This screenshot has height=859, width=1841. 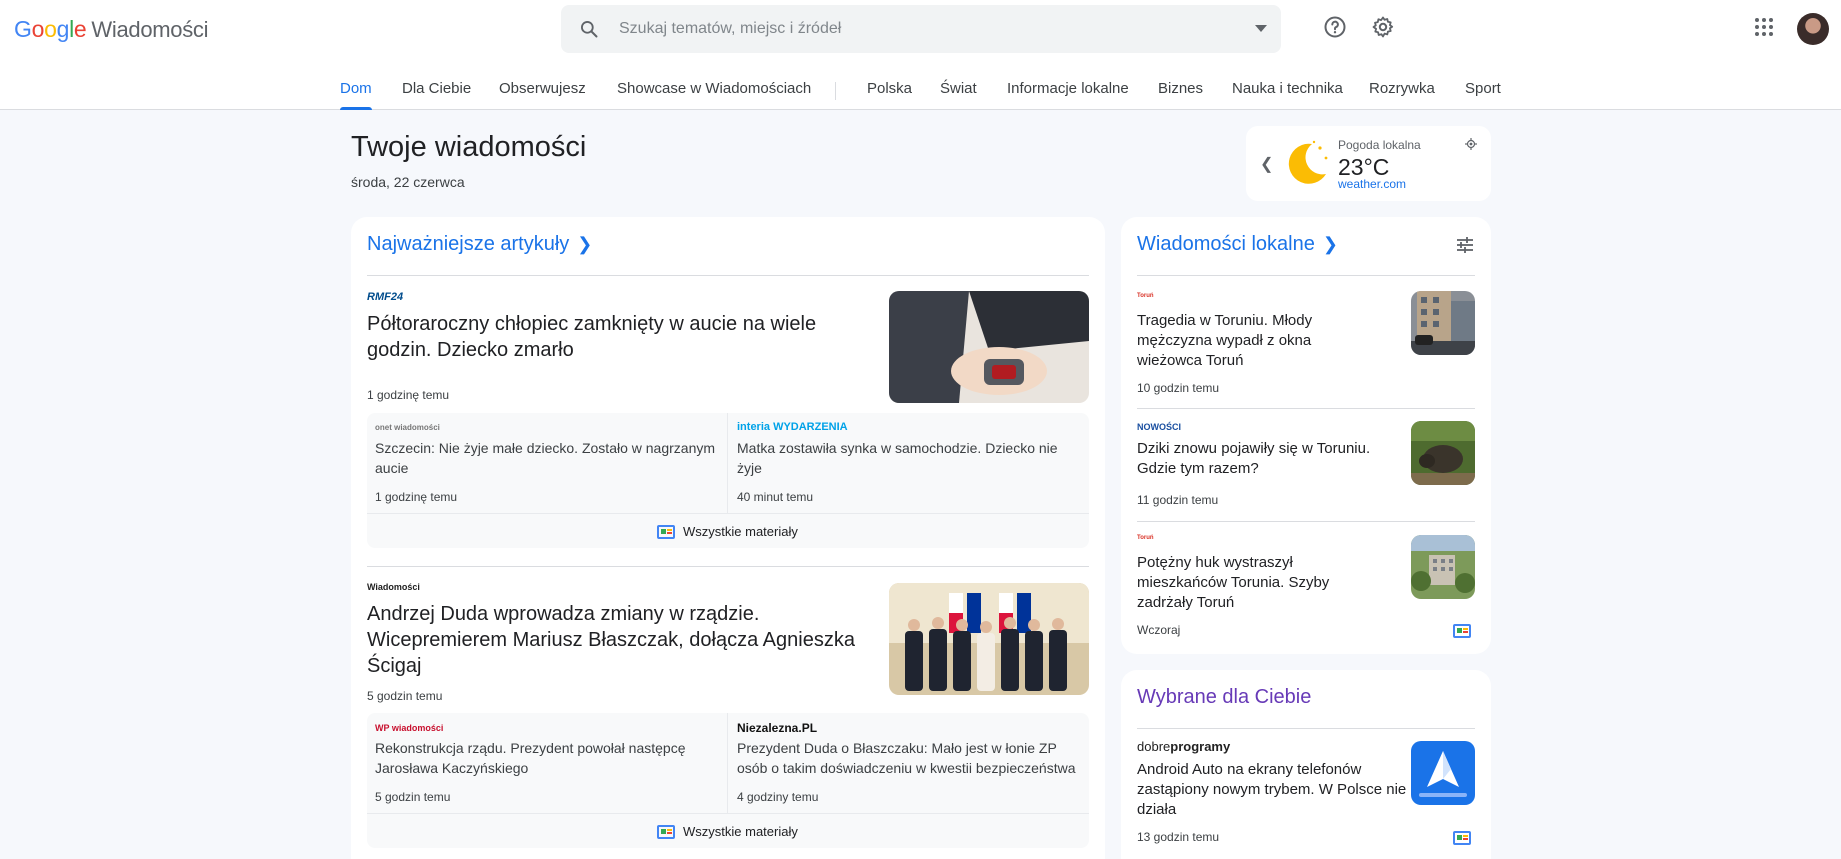 What do you see at coordinates (416, 497) in the screenshot?
I see `related-time: 1 godzinę temu` at bounding box center [416, 497].